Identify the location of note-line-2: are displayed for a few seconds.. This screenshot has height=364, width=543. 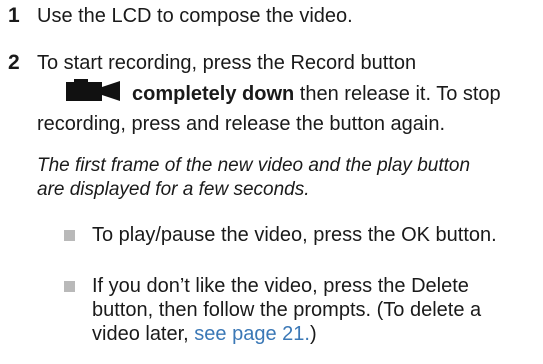
(173, 189).